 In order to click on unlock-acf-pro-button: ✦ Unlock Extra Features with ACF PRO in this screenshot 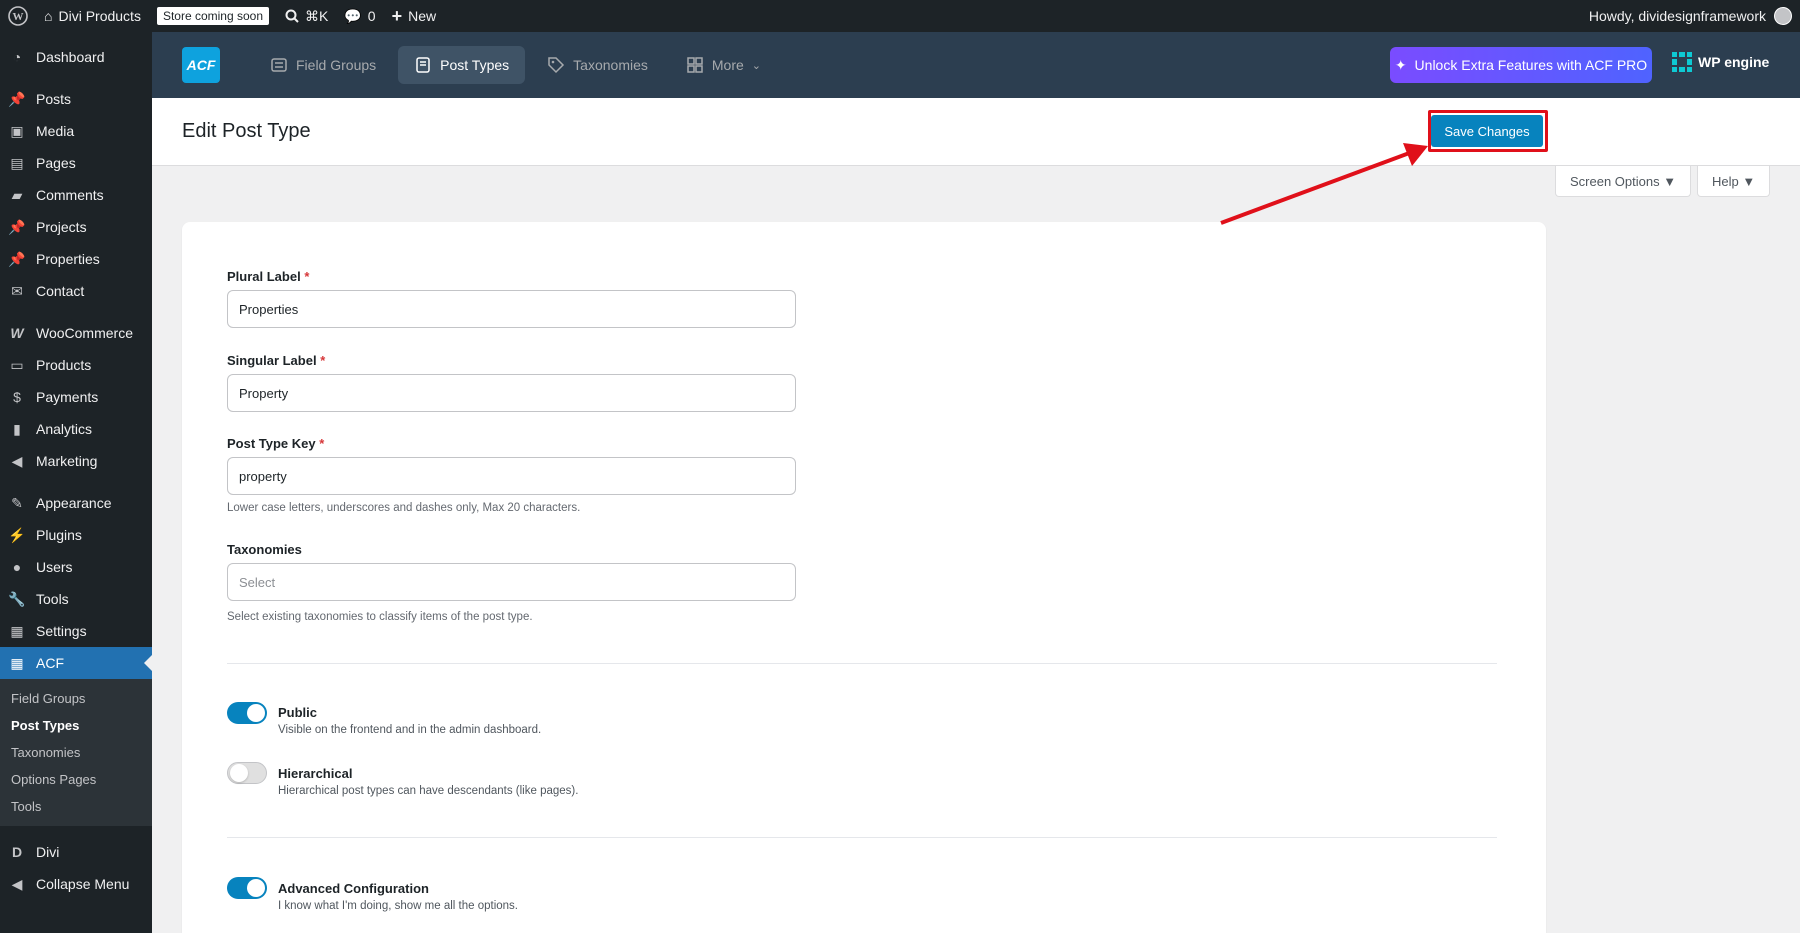, I will do `click(1521, 65)`.